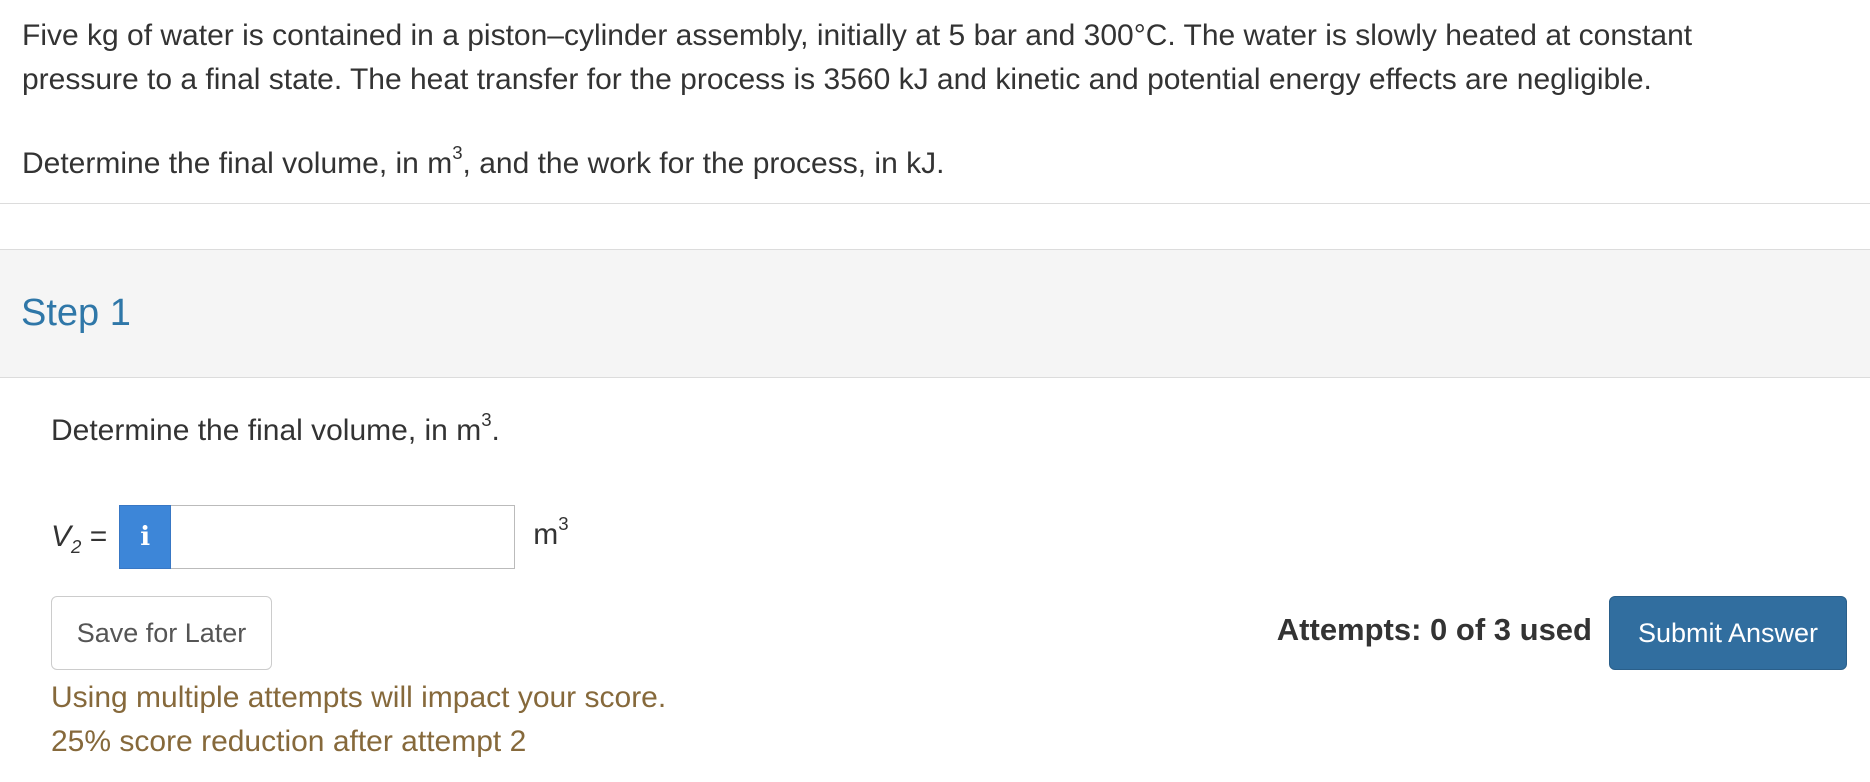 This screenshot has height=782, width=1870. Describe the element at coordinates (343, 537) in the screenshot. I see `volume-answer-input` at that location.